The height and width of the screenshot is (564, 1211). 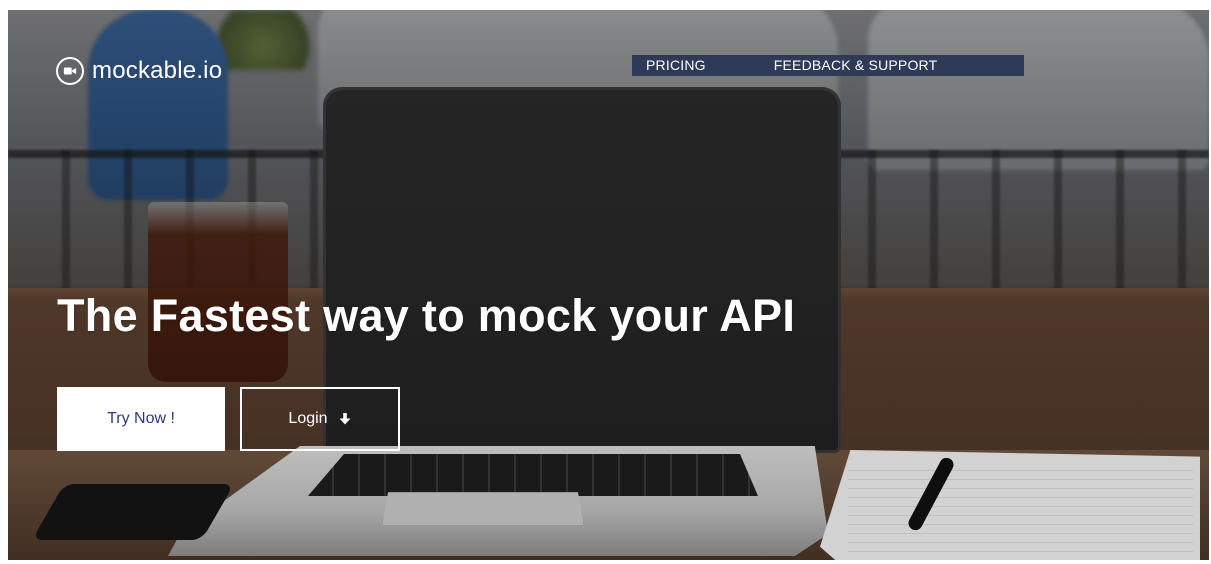 What do you see at coordinates (308, 418) in the screenshot?
I see `login-button-label: Login` at bounding box center [308, 418].